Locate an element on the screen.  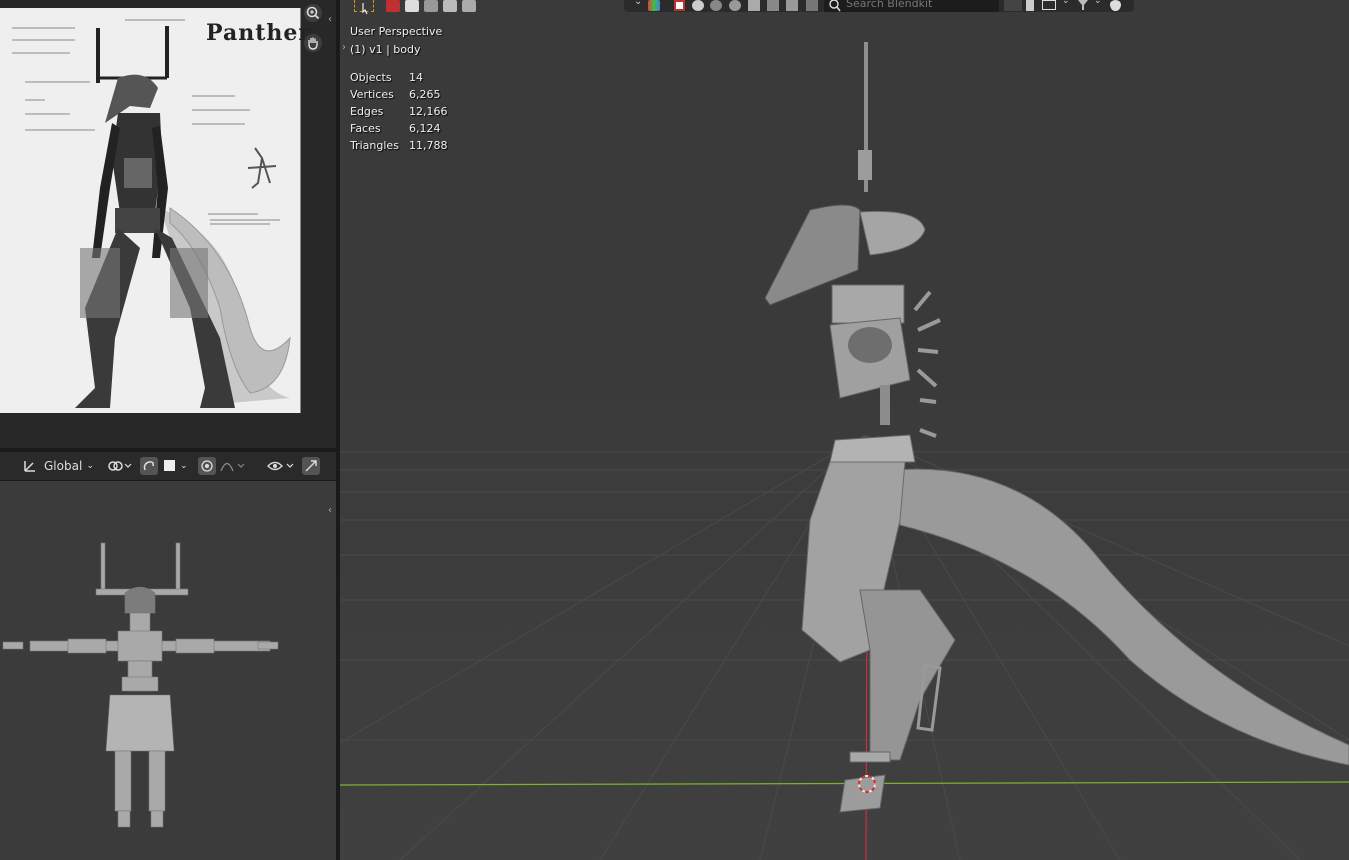
stat-label-faces: Faces is located at coordinates (365, 128).